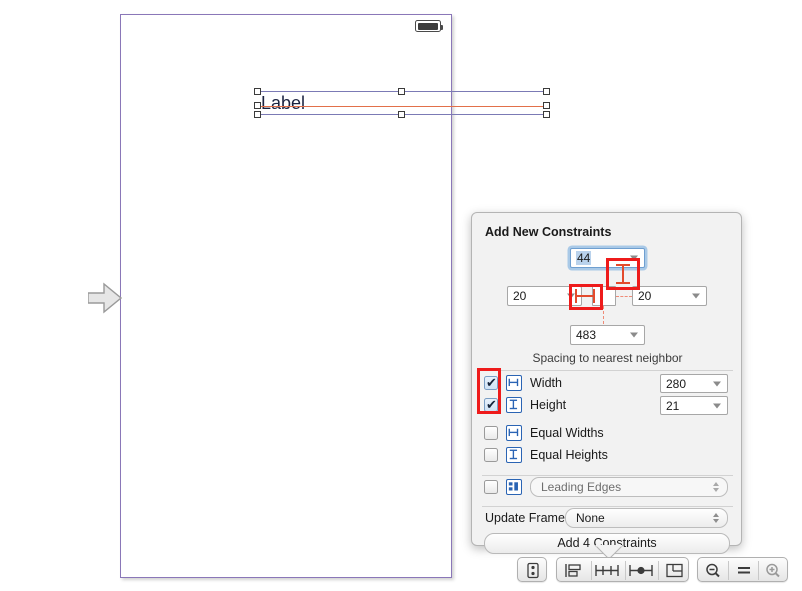  I want to click on height-value: 21, so click(673, 405).